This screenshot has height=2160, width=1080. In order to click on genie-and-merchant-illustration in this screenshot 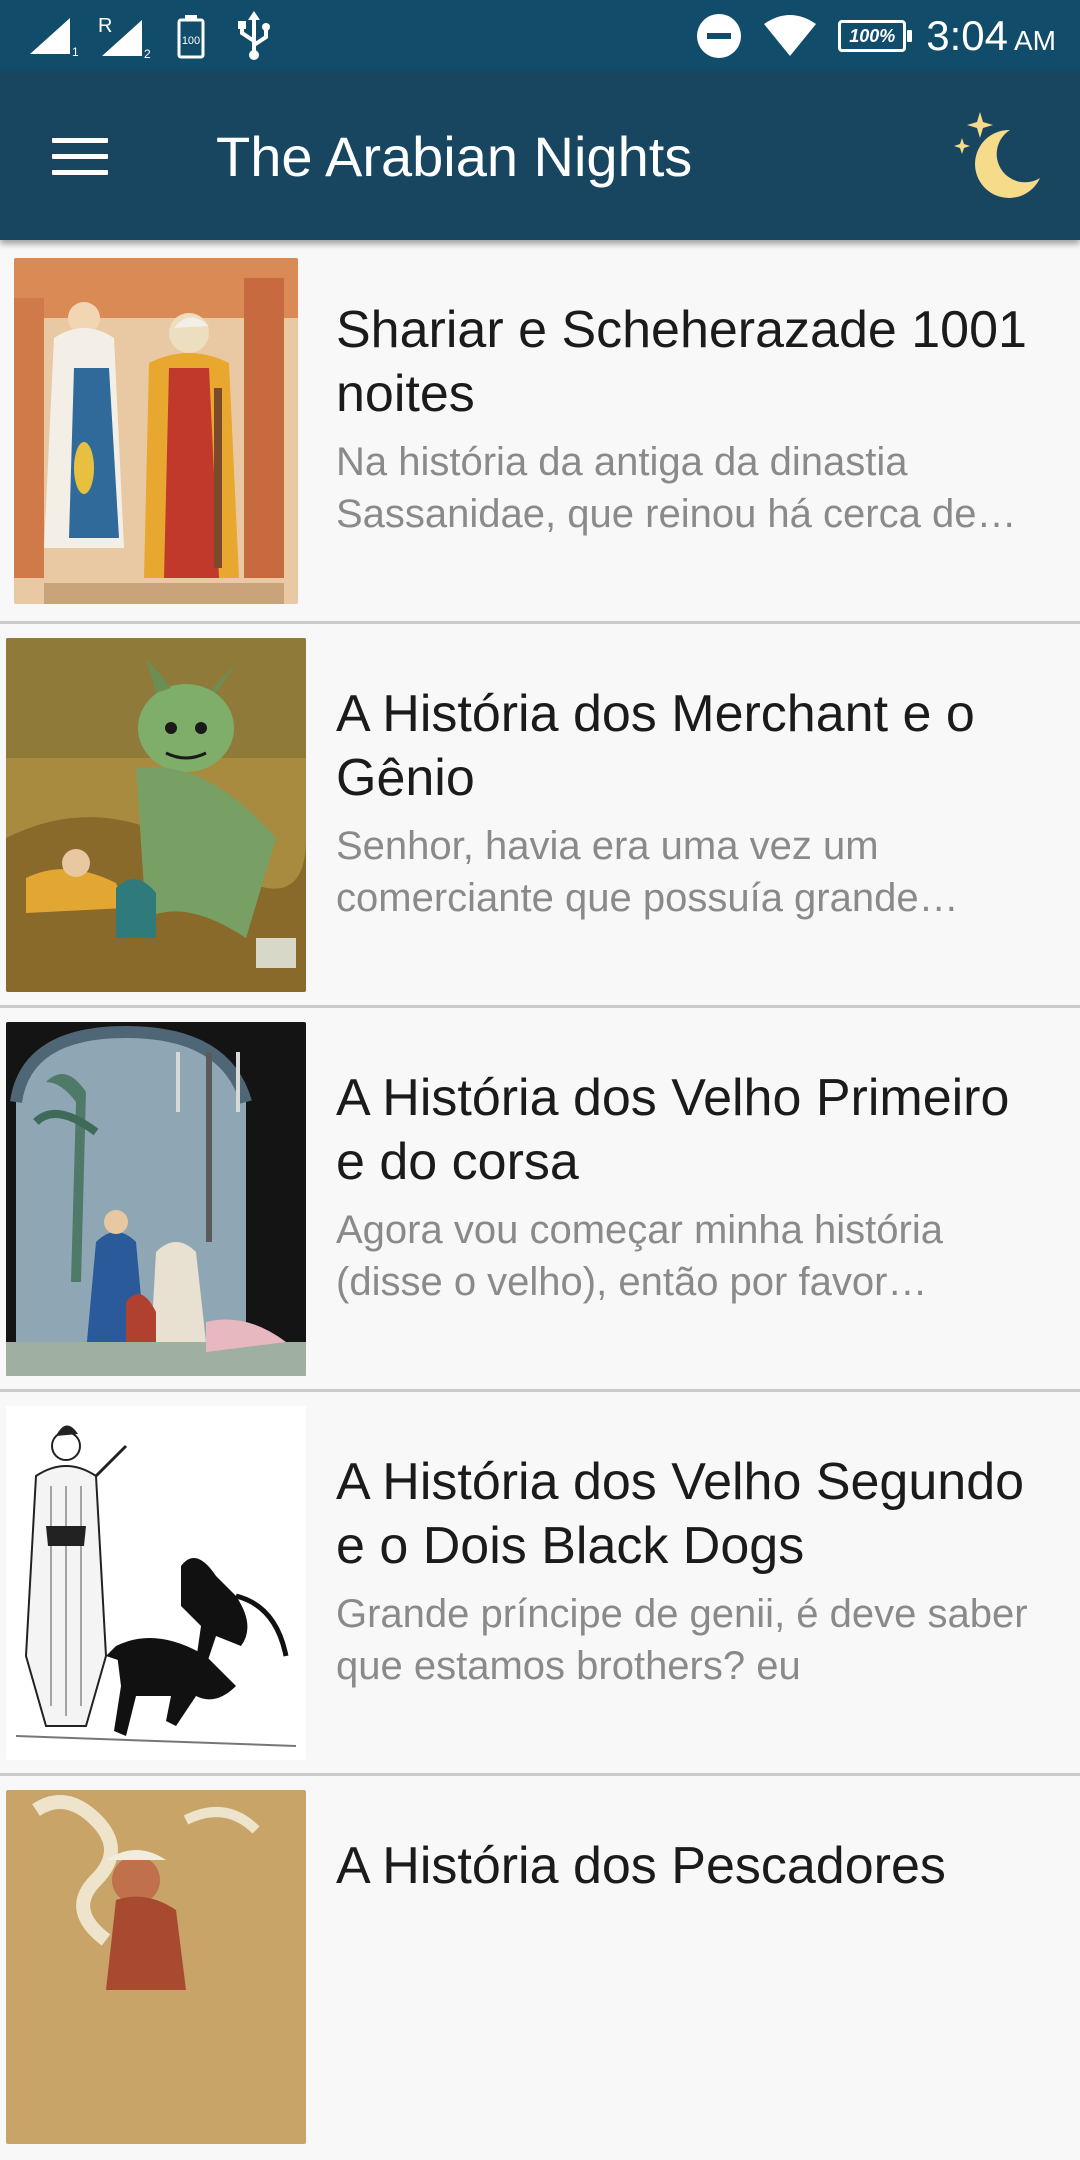, I will do `click(156, 815)`.